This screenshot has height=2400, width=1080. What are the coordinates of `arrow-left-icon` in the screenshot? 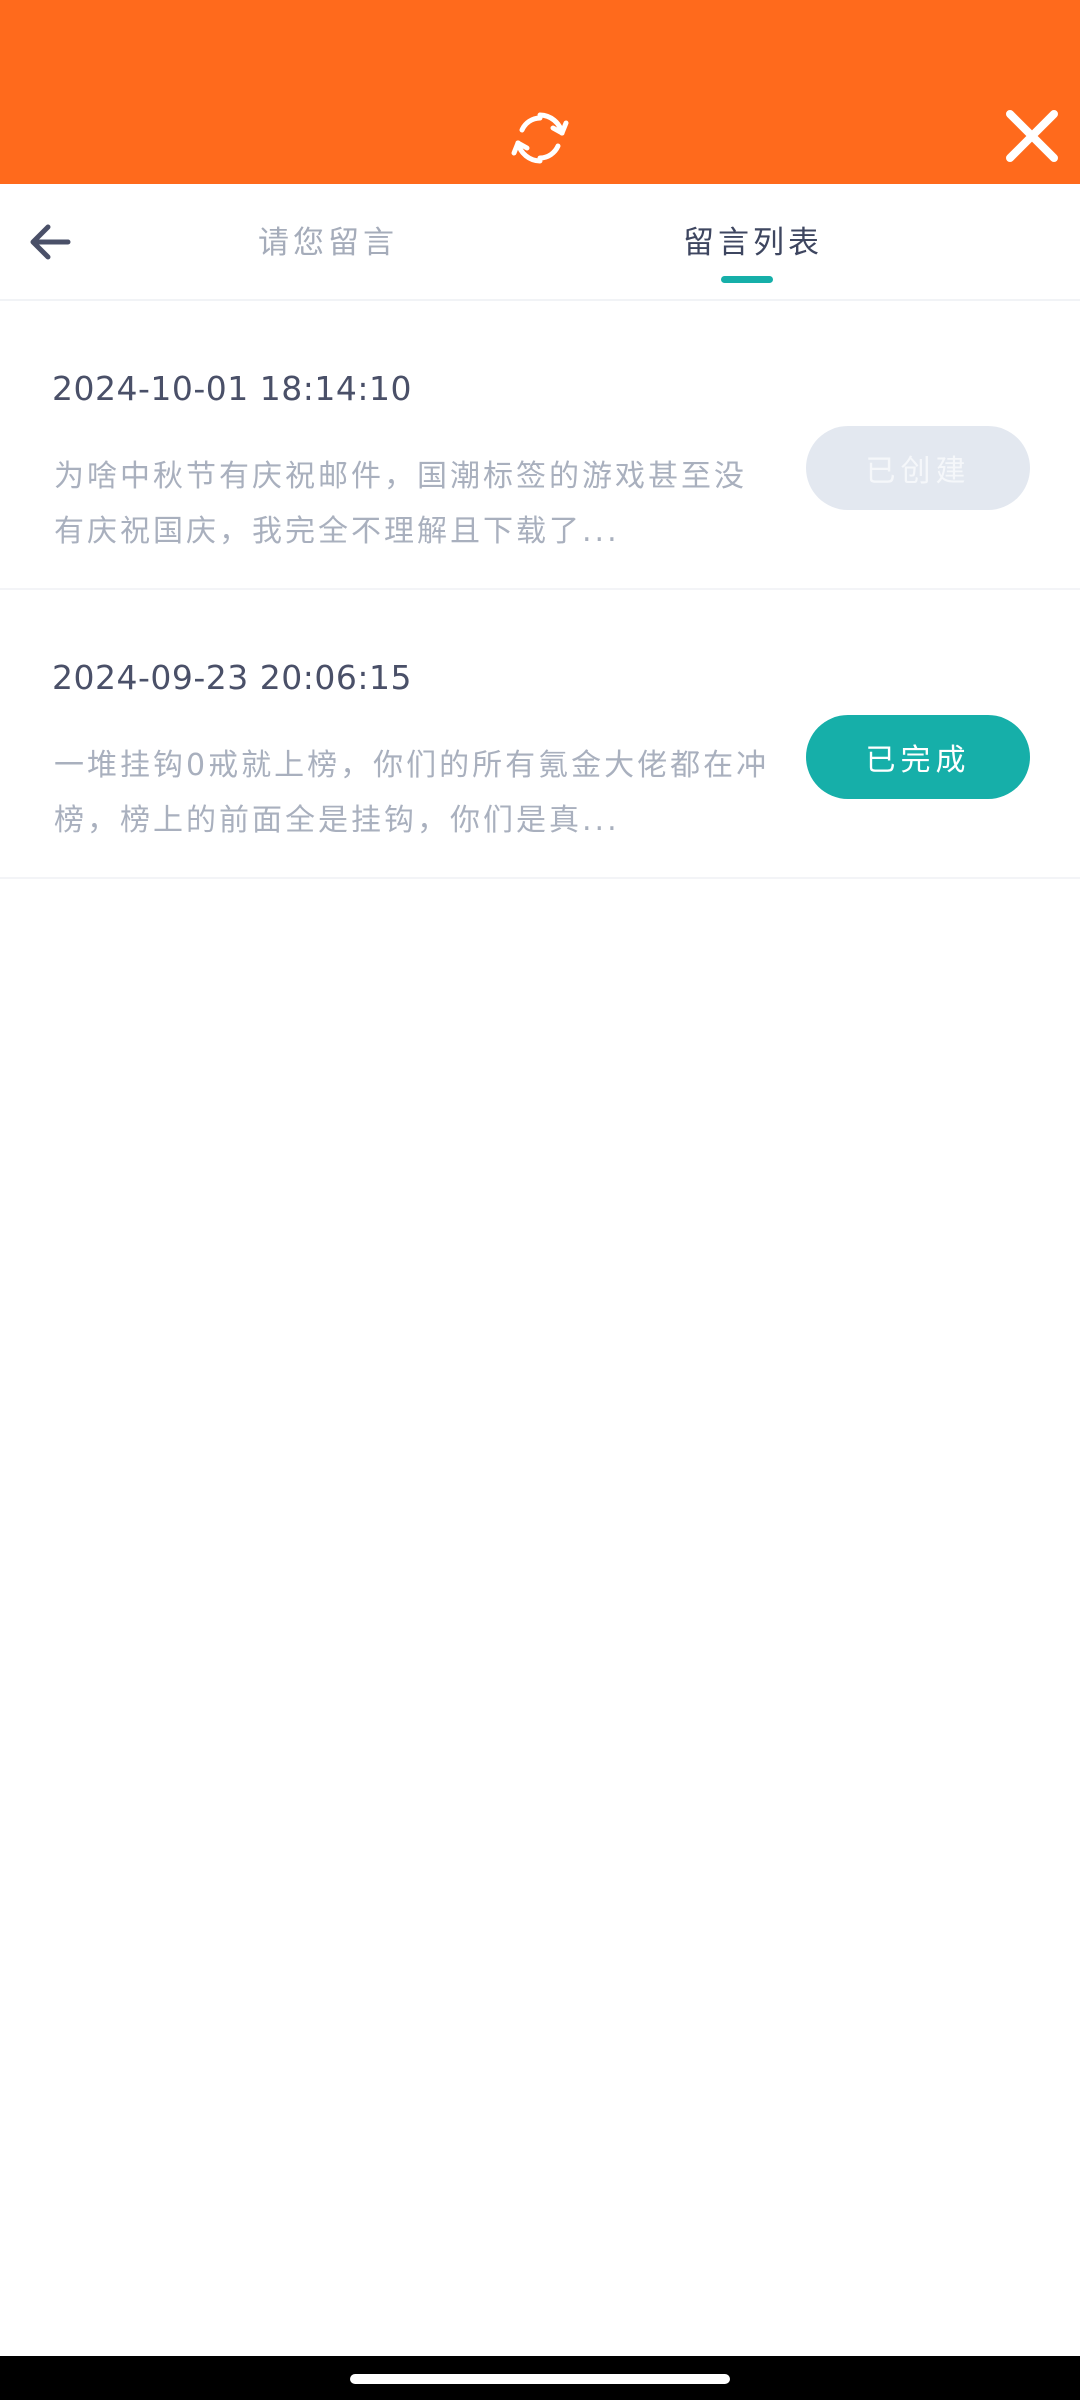 It's located at (50, 242).